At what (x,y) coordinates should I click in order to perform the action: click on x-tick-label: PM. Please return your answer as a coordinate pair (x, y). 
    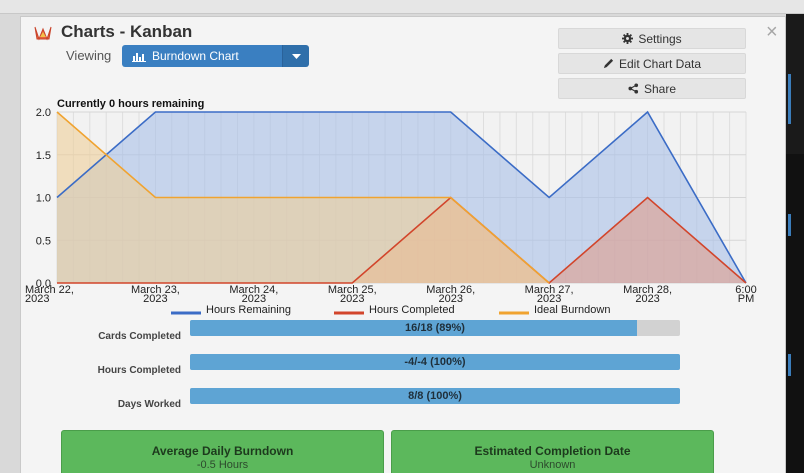
    Looking at the image, I should click on (746, 299).